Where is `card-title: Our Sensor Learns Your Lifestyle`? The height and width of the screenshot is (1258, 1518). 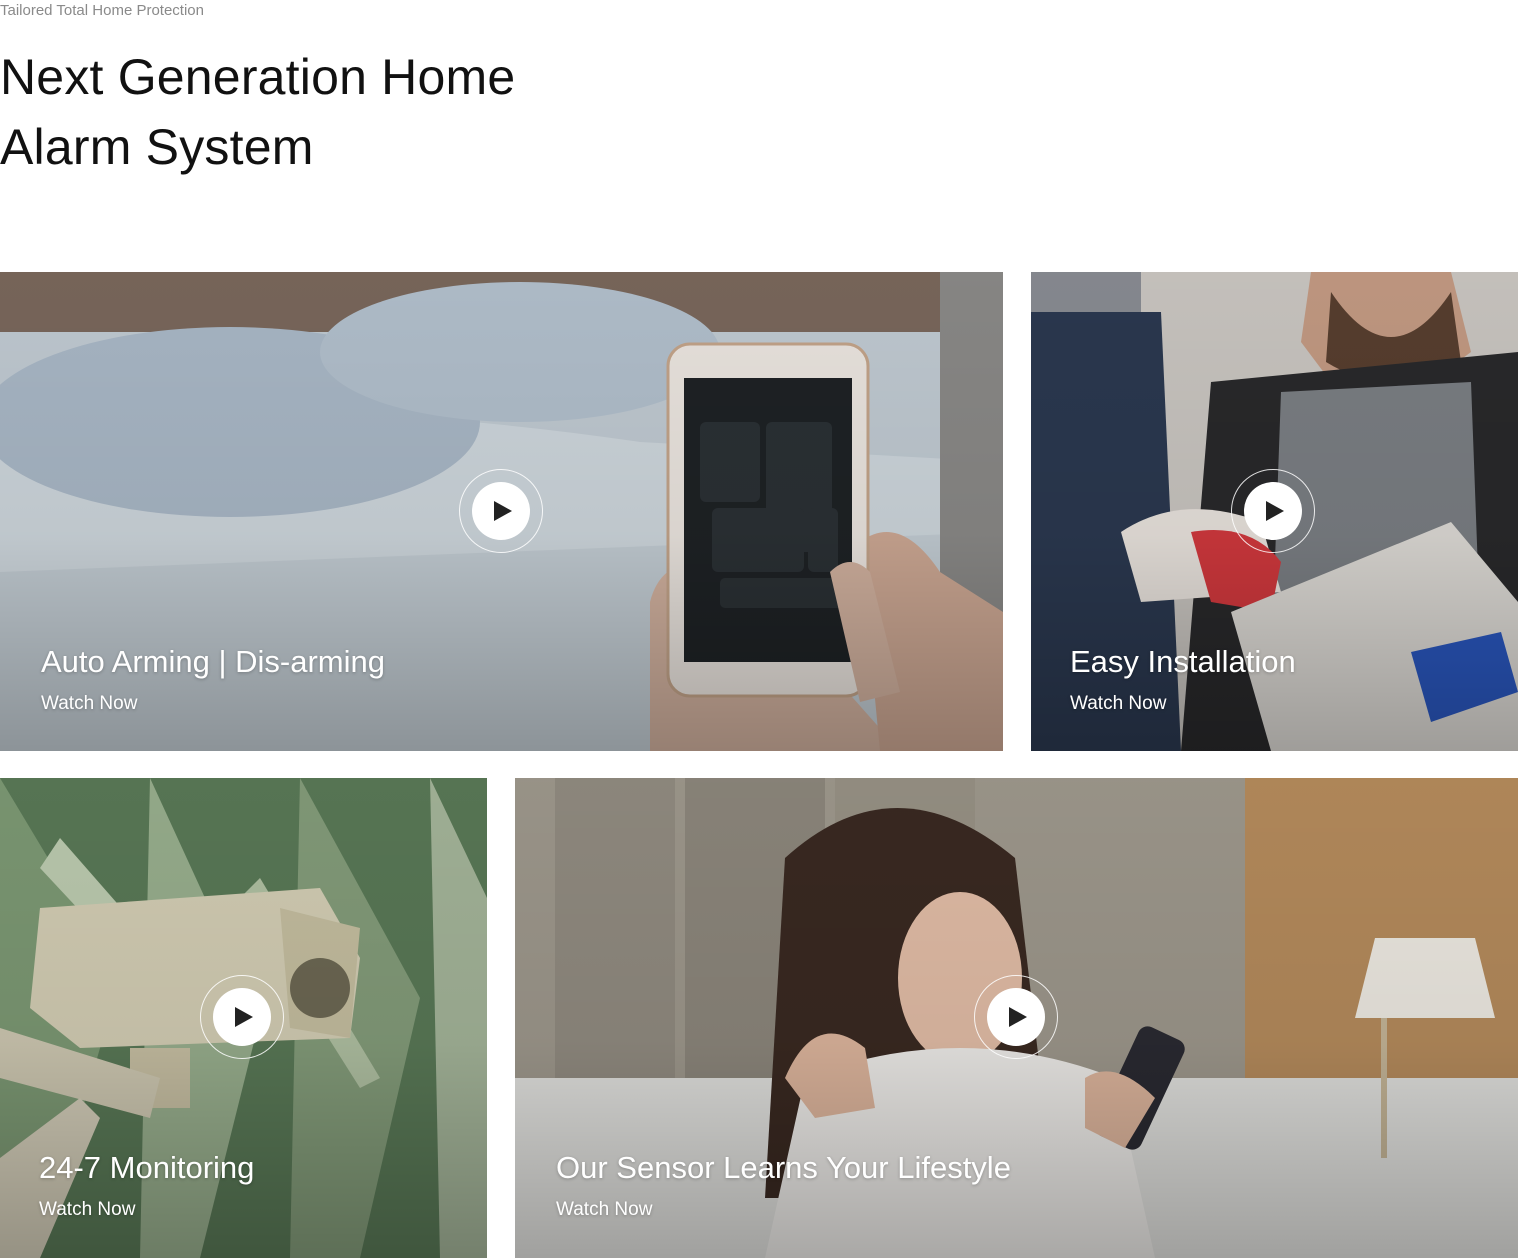
card-title: Our Sensor Learns Your Lifestyle is located at coordinates (783, 1167).